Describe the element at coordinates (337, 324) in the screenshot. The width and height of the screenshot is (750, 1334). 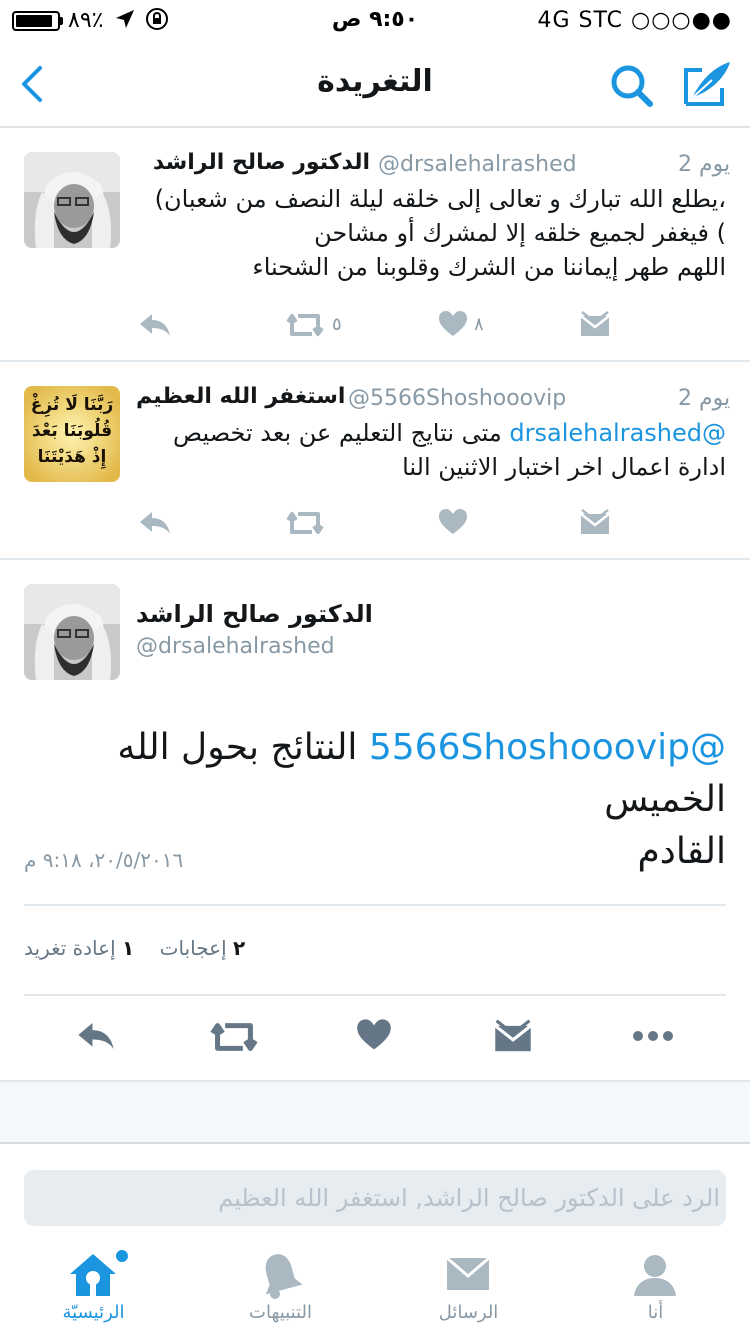
I see `retweet-count: ٥` at that location.